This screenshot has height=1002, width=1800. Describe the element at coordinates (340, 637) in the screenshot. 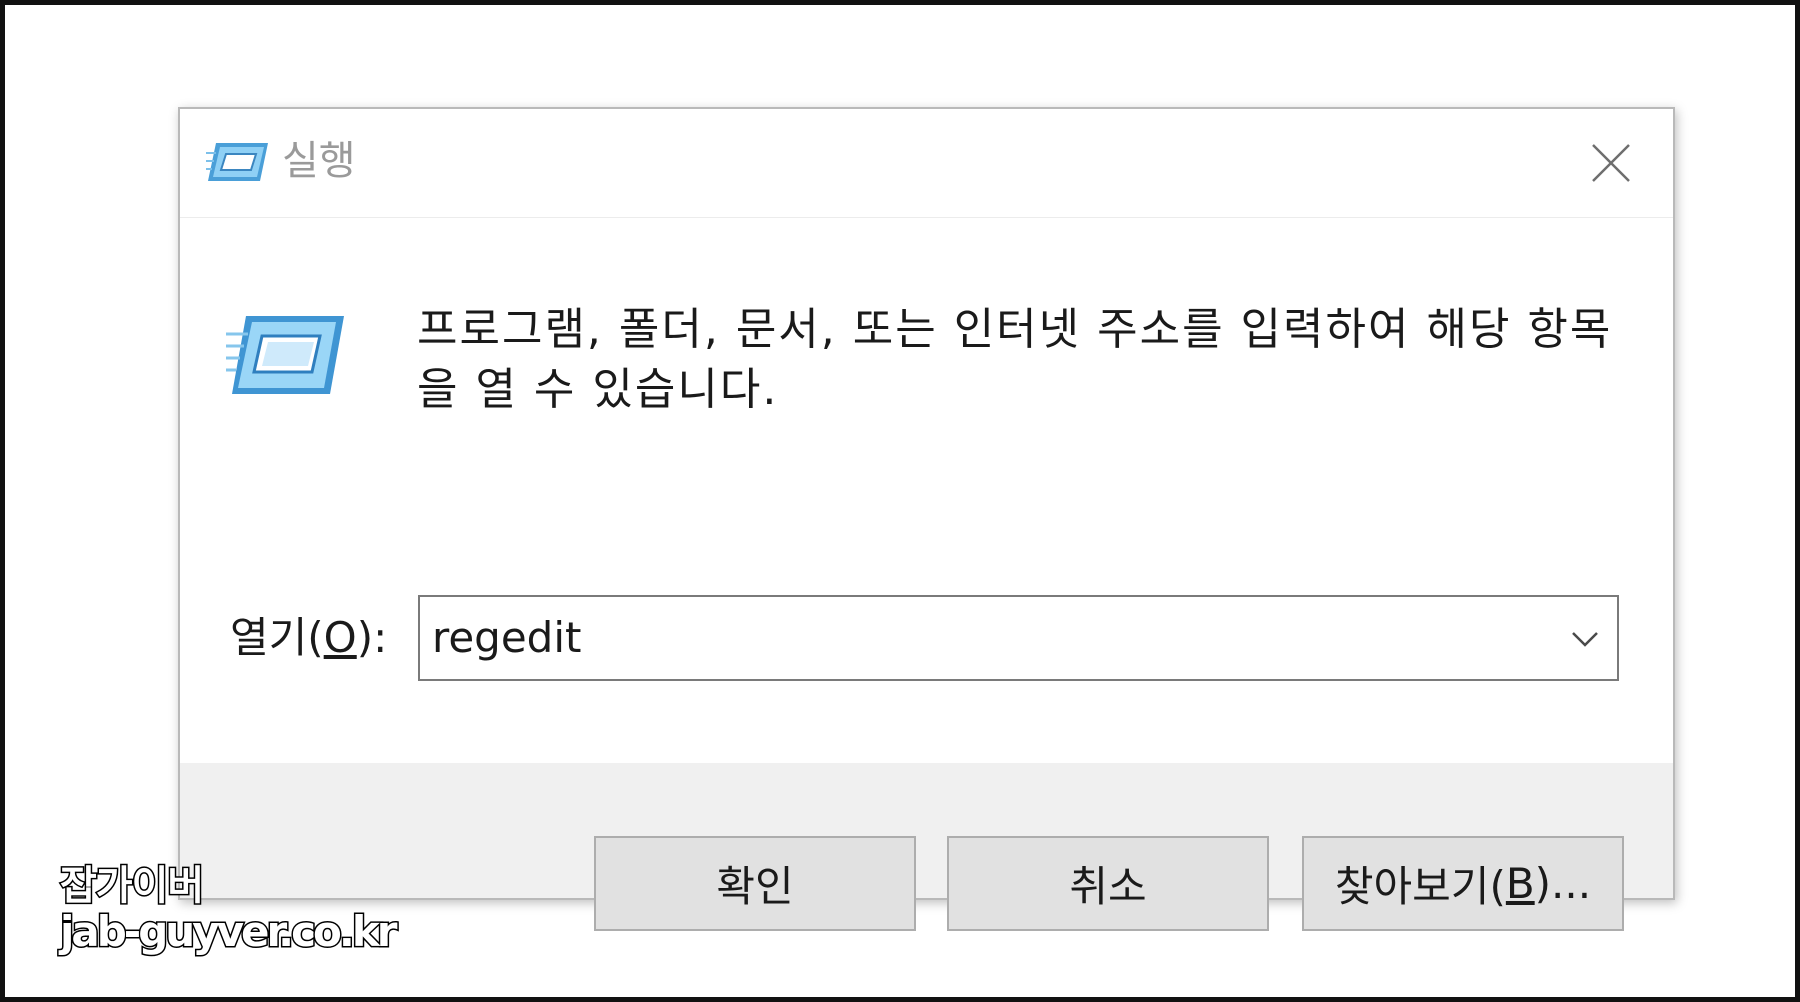

I see `open-label-accelerator: O` at that location.